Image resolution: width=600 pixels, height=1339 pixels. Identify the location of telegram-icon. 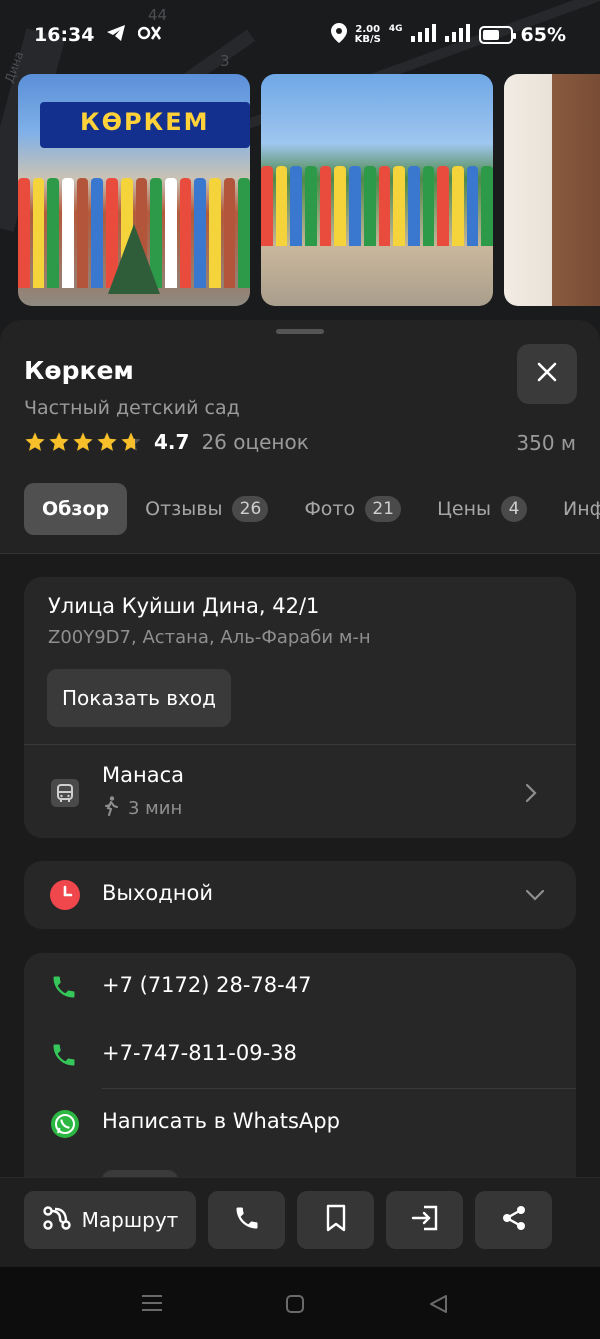
(116, 35).